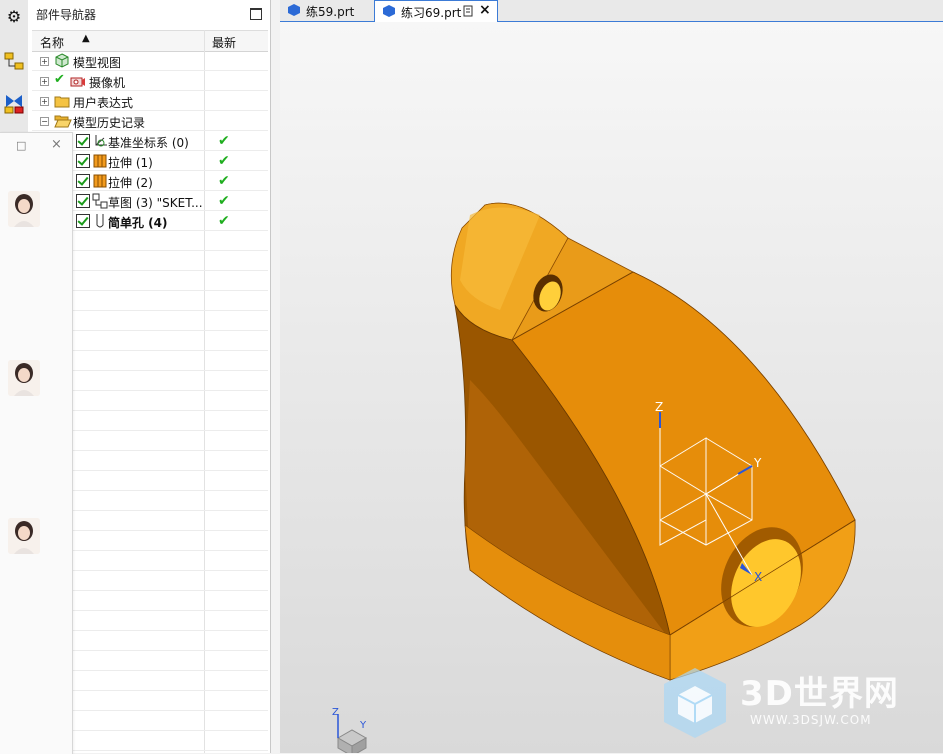  What do you see at coordinates (811, 720) in the screenshot?
I see `watermark-url: WWW.3DSJW.COM` at bounding box center [811, 720].